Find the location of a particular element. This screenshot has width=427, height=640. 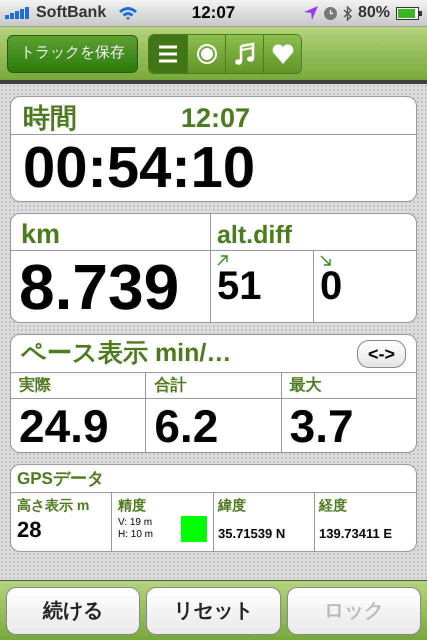

column-label: 合計 is located at coordinates (170, 385).